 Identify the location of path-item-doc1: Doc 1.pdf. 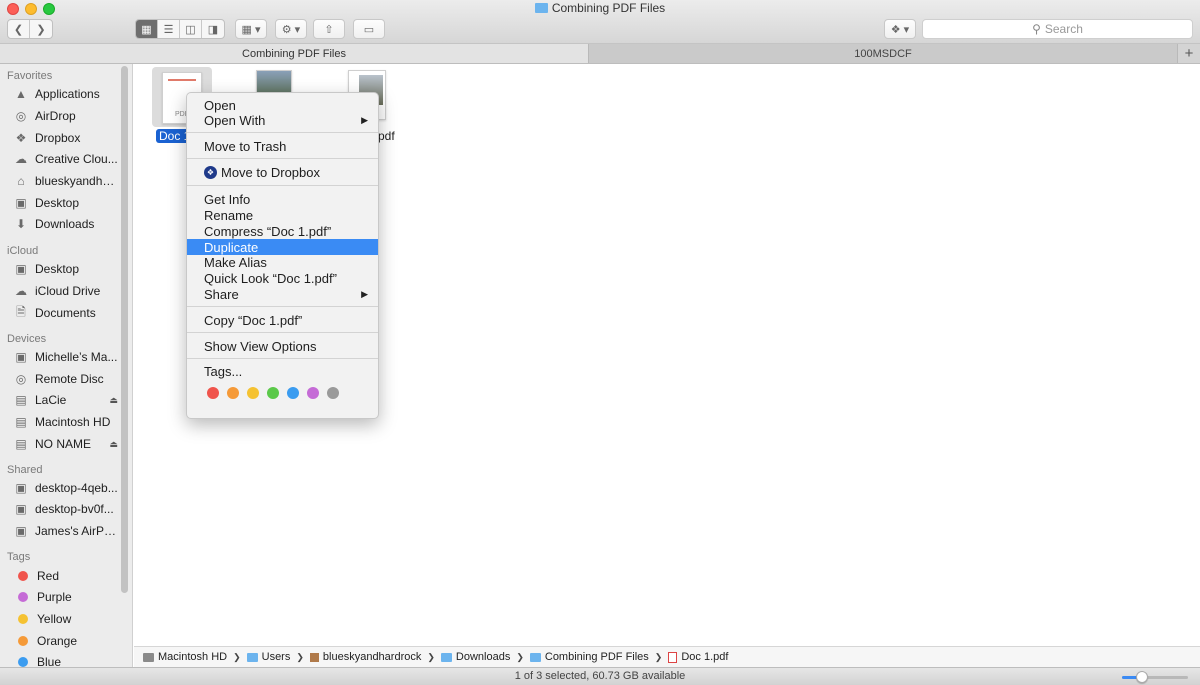
(698, 657).